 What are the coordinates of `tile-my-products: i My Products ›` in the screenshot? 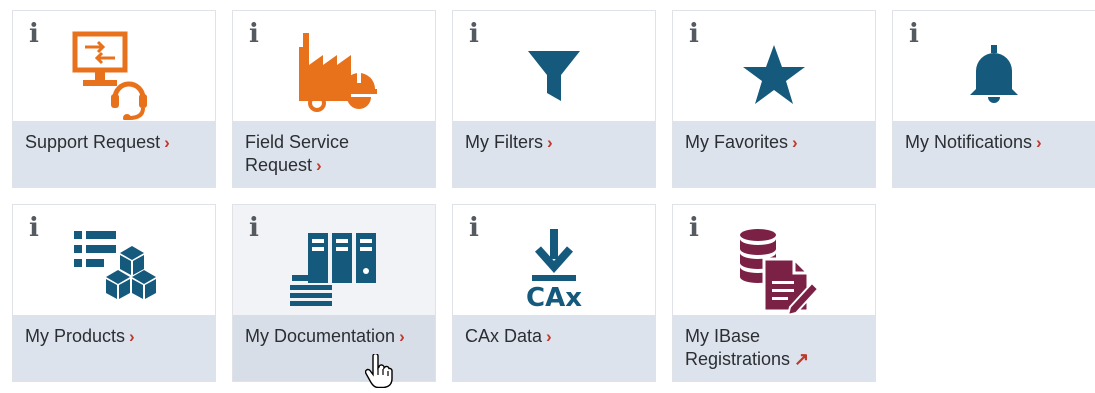 It's located at (114, 293).